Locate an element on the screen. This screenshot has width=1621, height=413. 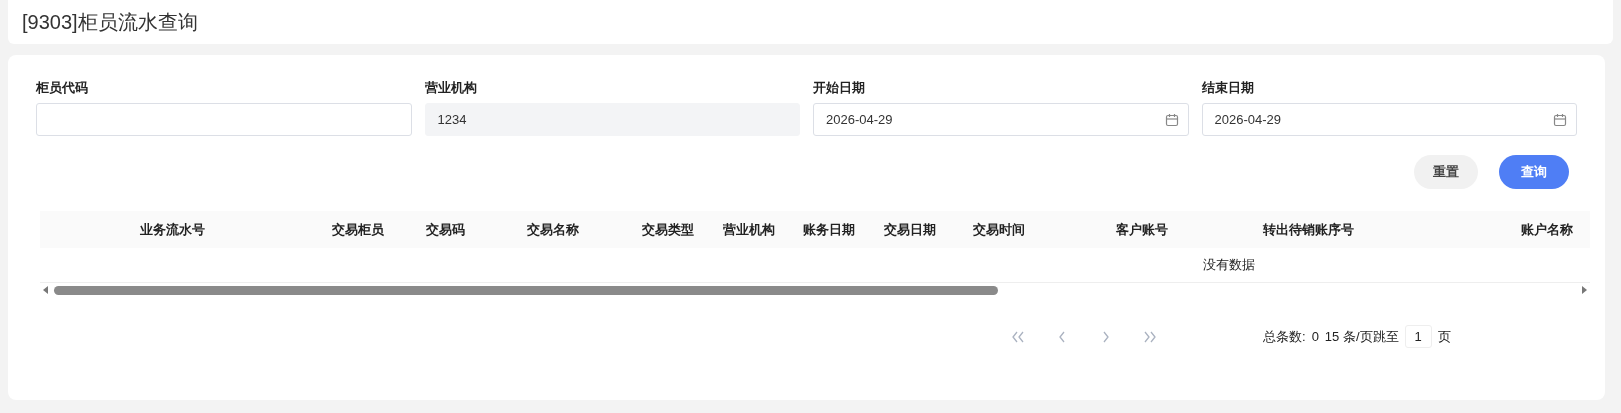
total-label: 总条数: is located at coordinates (1284, 336).